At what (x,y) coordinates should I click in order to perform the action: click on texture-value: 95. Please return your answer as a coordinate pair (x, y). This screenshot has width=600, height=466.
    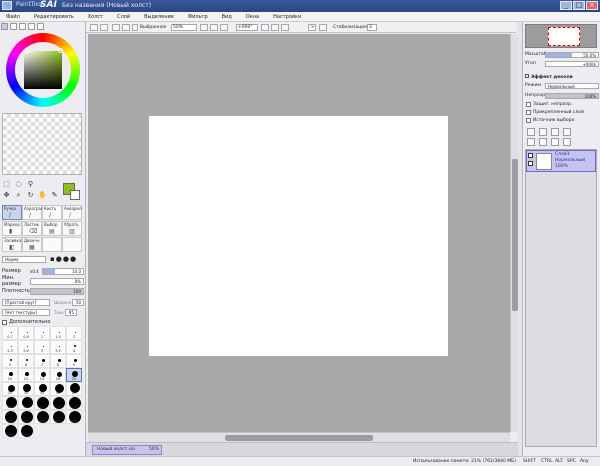
    Looking at the image, I should click on (70, 312).